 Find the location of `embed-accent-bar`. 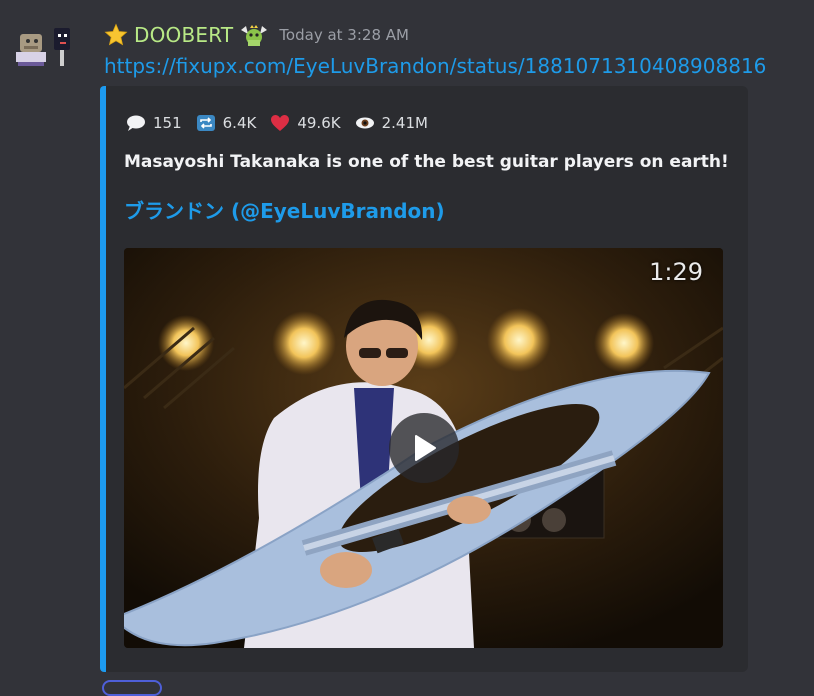

embed-accent-bar is located at coordinates (103, 379).